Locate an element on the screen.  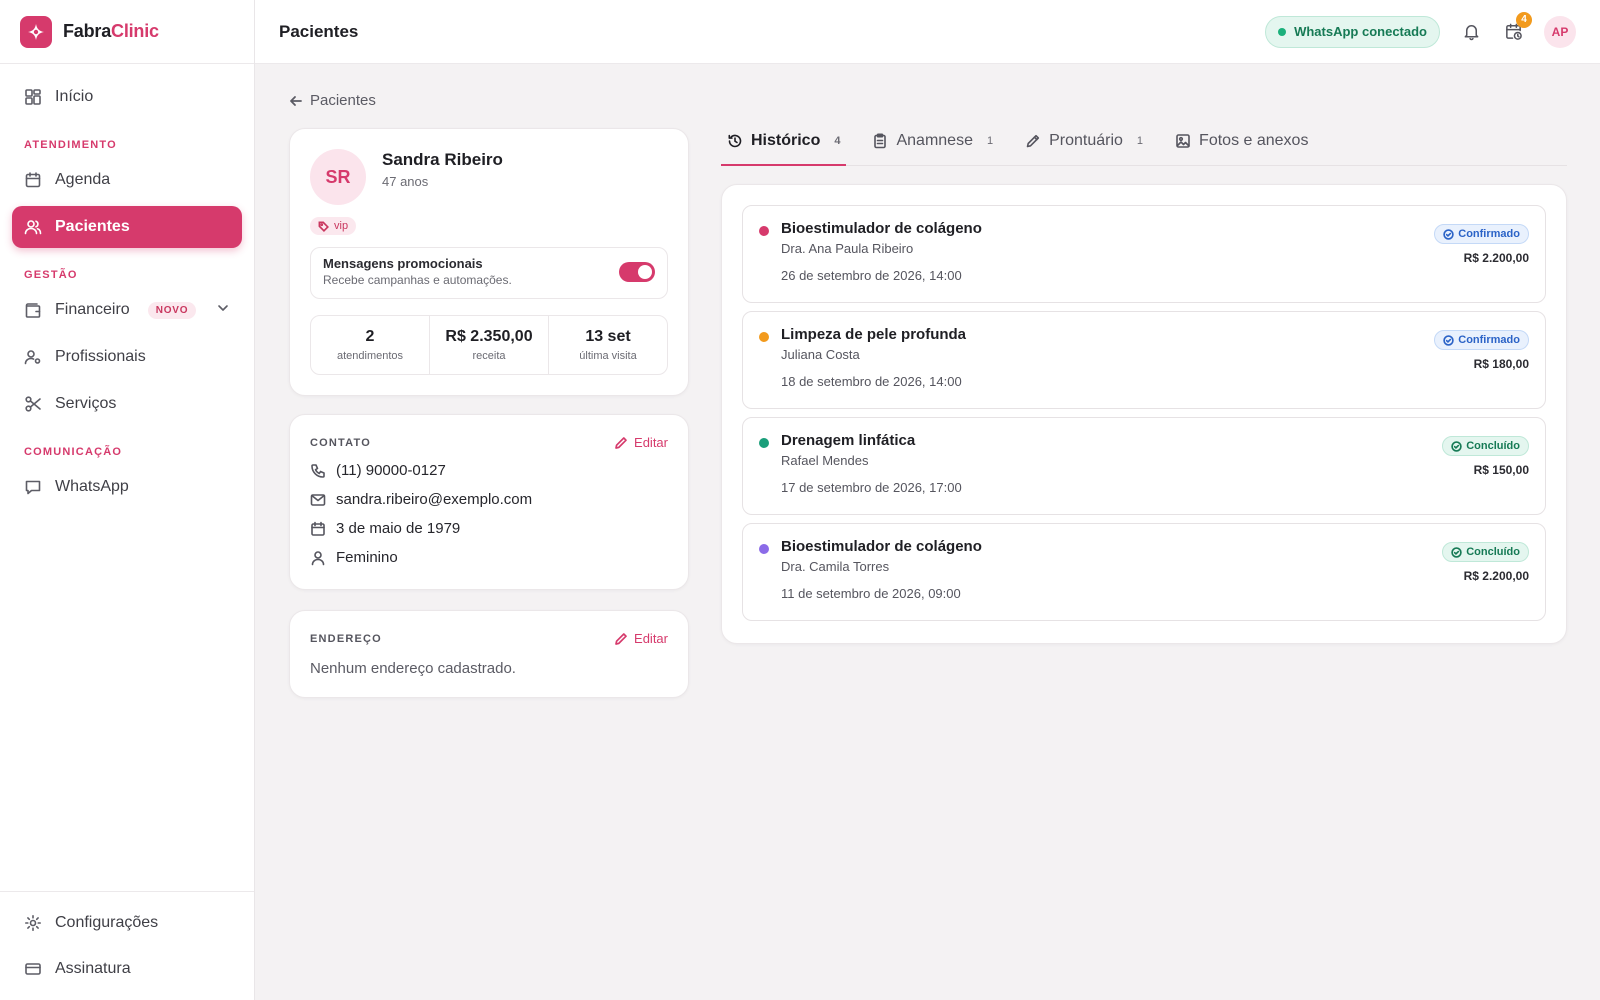
edit-address-button: Editar is located at coordinates (641, 638).